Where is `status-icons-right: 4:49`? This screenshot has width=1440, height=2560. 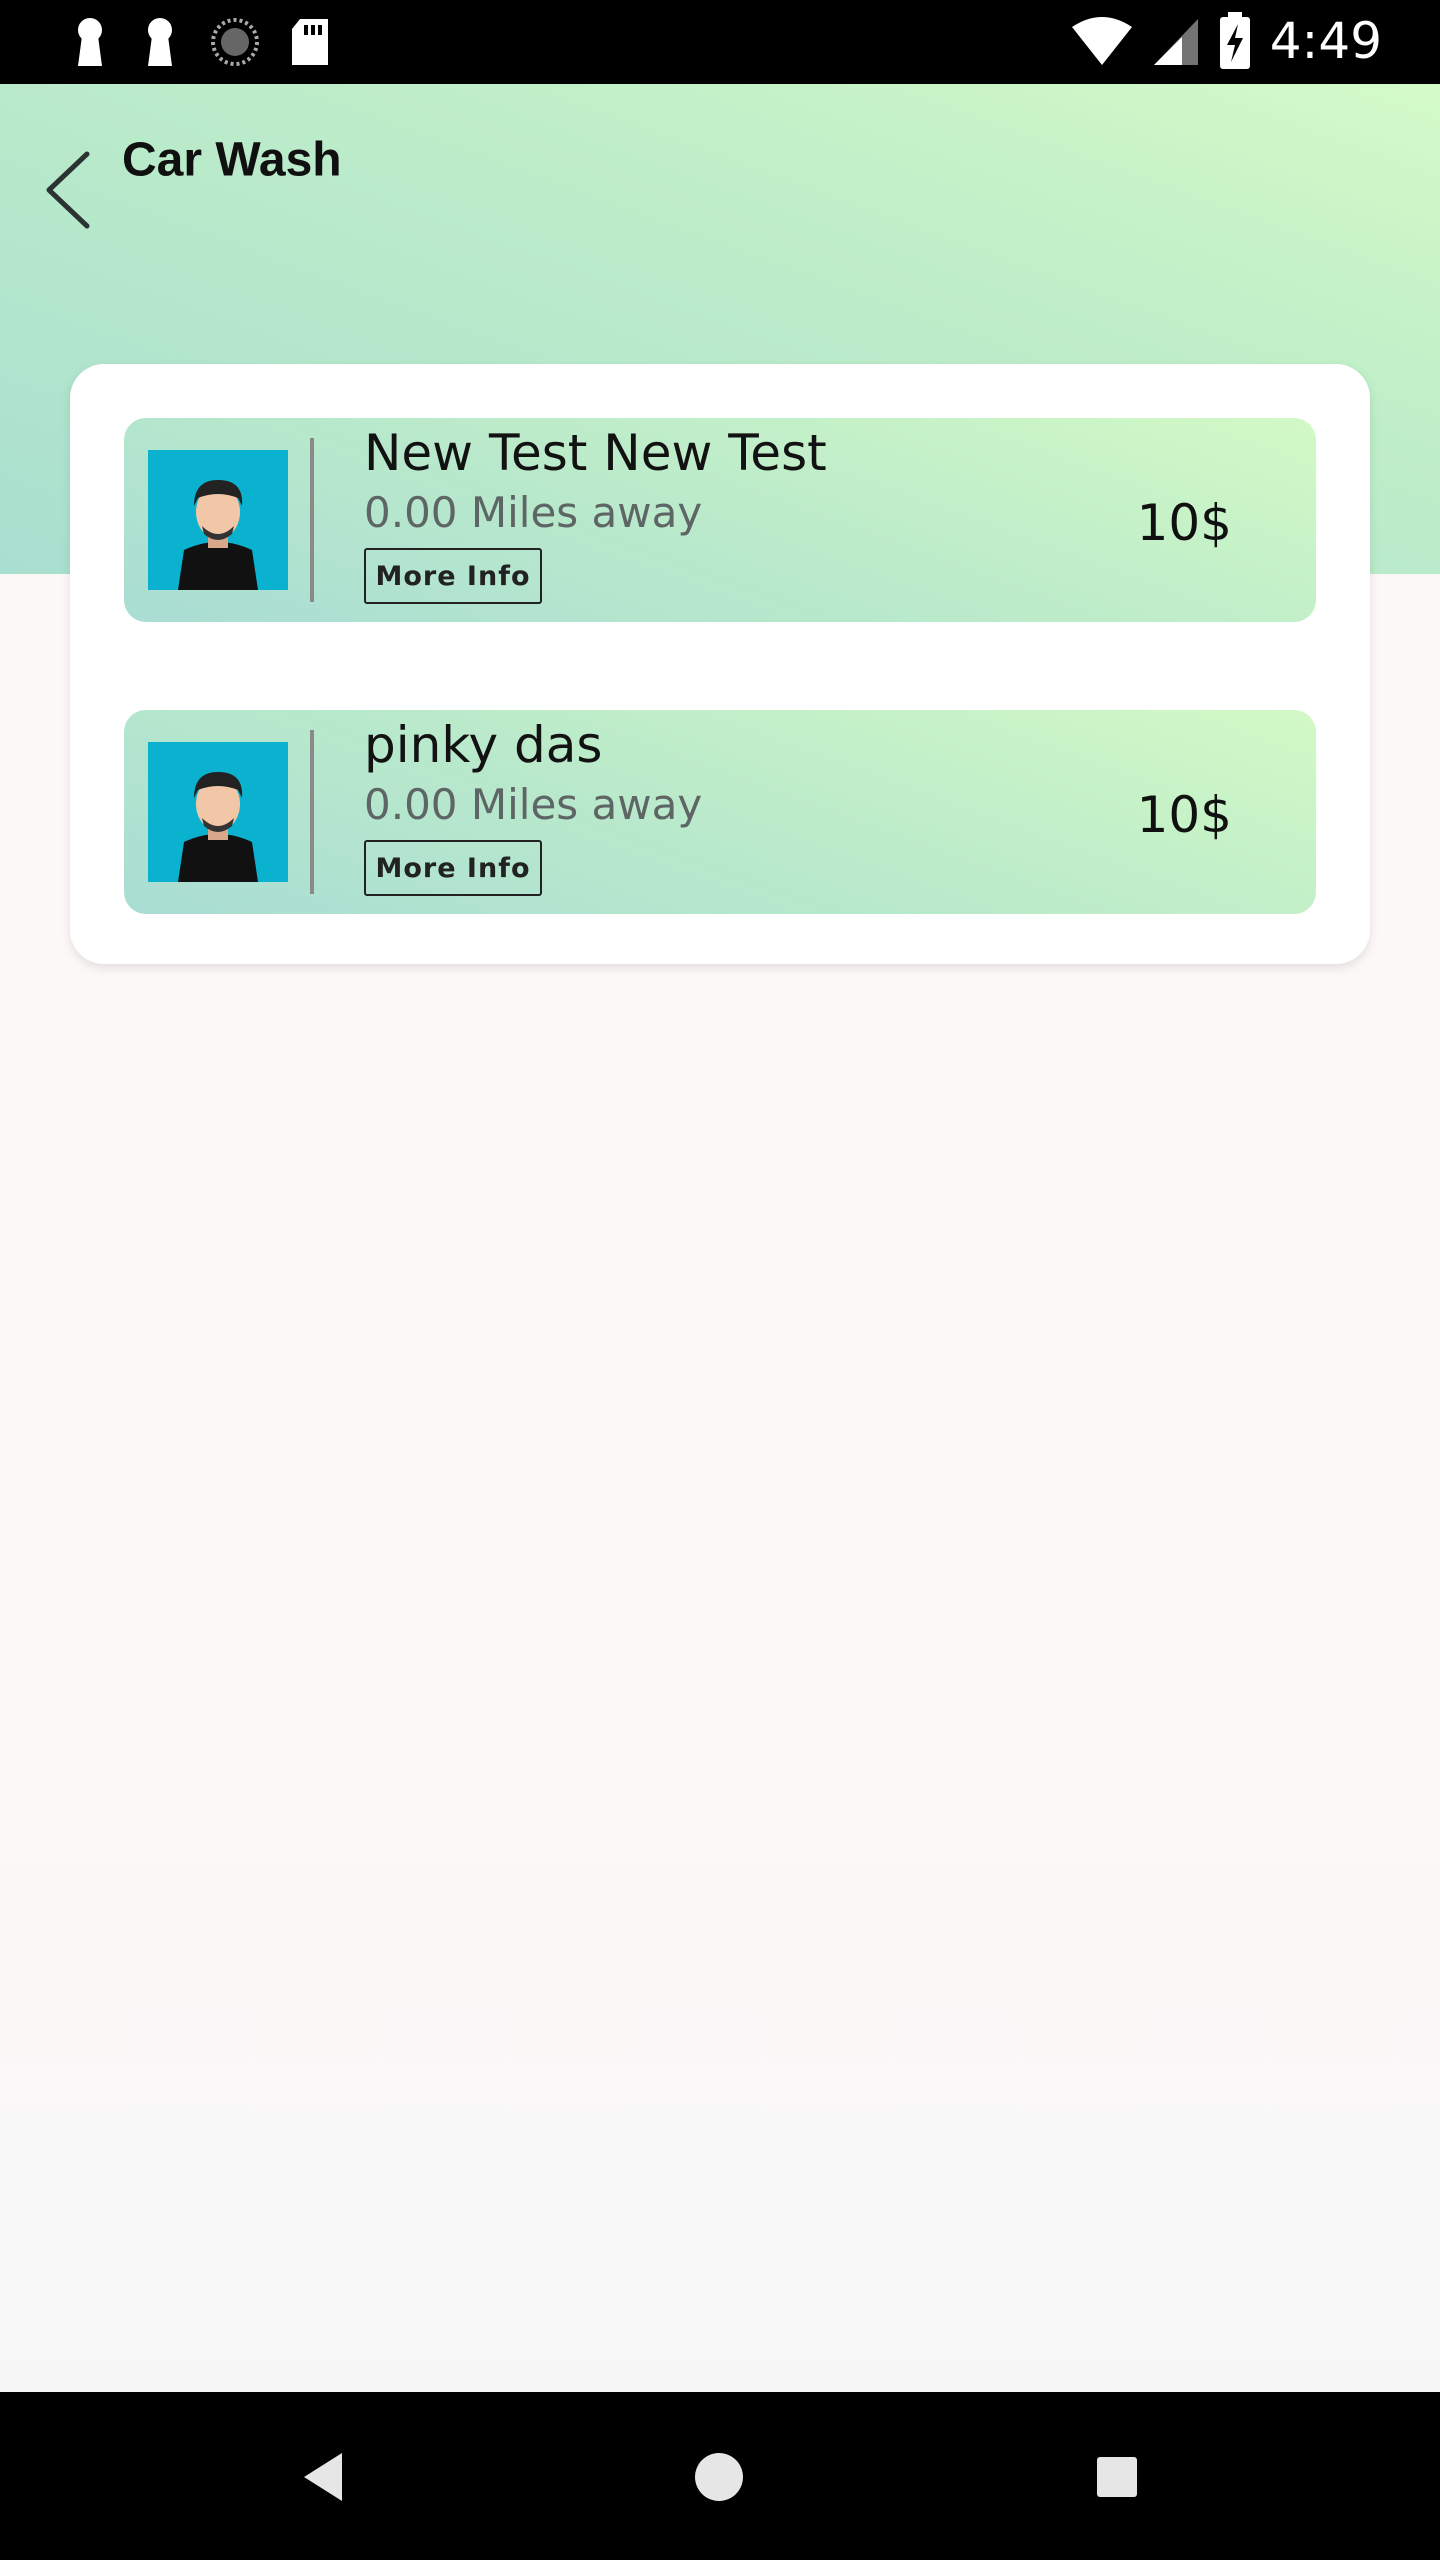 status-icons-right: 4:49 is located at coordinates (1226, 41).